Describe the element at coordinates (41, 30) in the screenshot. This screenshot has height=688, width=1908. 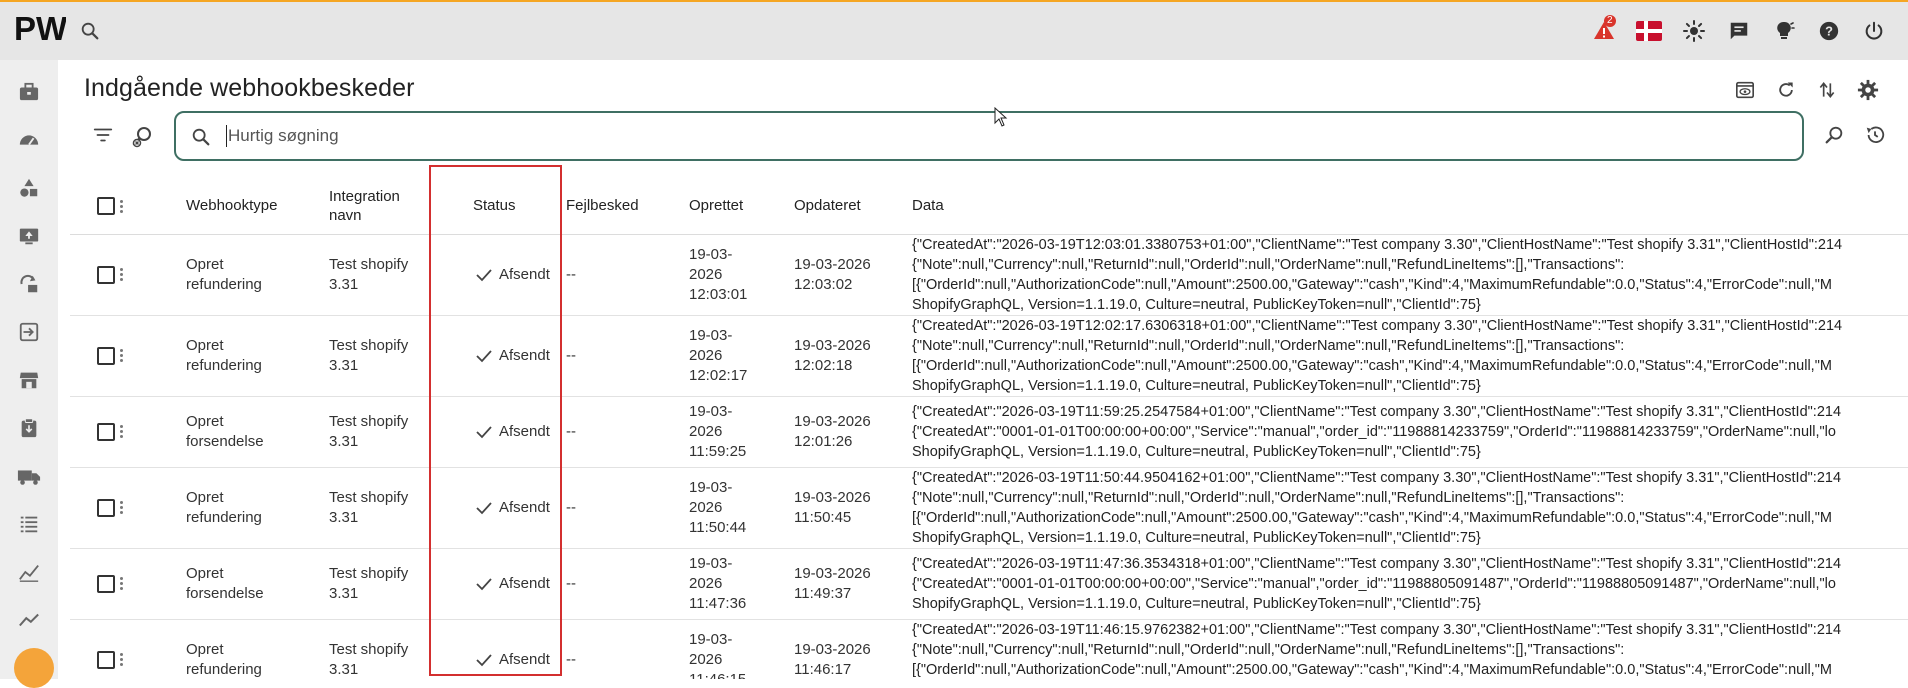
I see `app-logo: PW` at that location.